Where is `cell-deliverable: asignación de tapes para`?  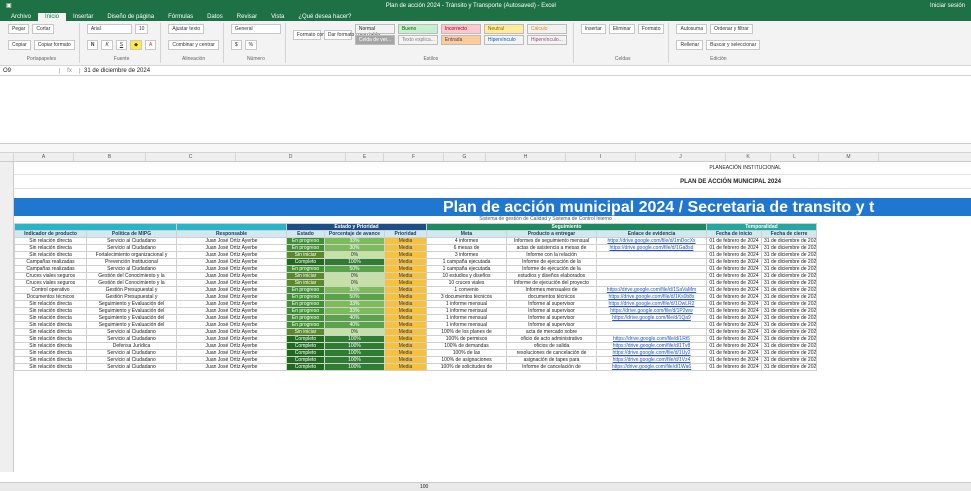 cell-deliverable: asignación de tapes para is located at coordinates (551, 360).